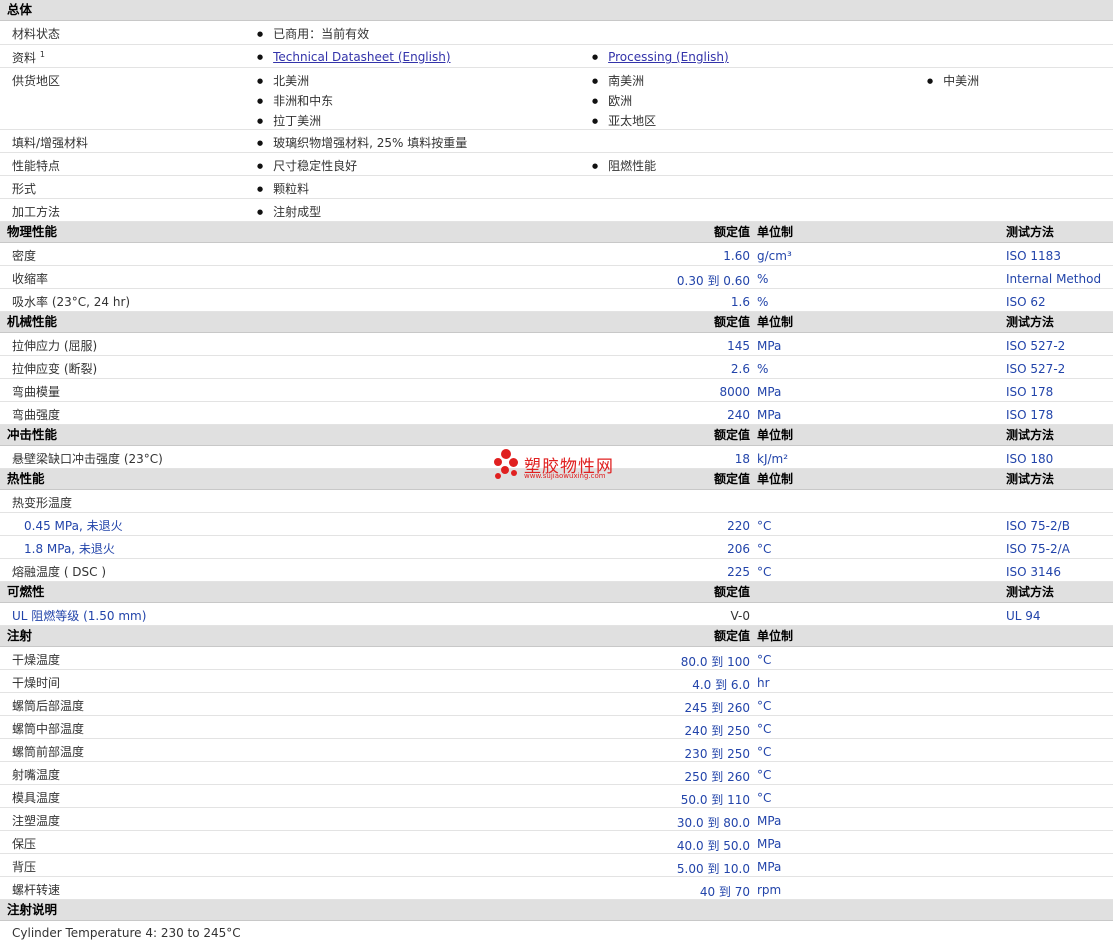  I want to click on property-test-method: ISO 1183, so click(1033, 256).